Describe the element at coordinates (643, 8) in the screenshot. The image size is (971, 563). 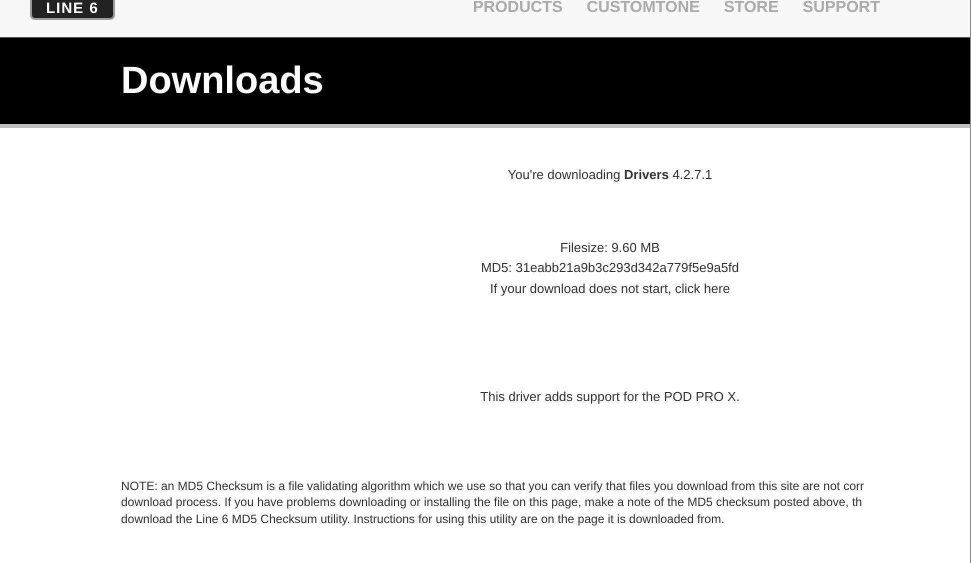
I see `nav-link: CUSTOMTONE` at that location.